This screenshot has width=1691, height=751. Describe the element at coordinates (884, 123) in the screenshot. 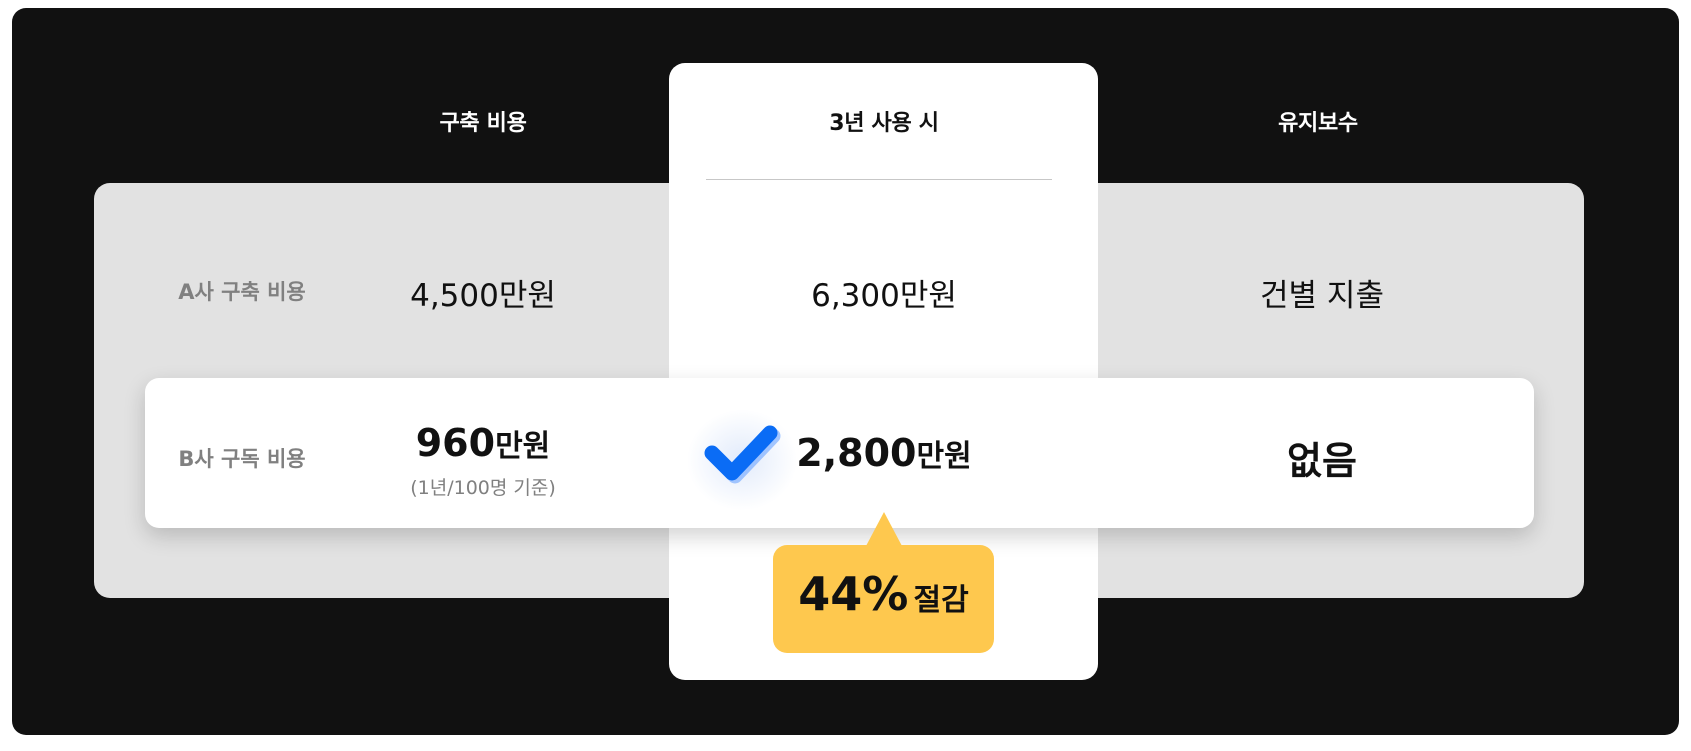

I see `column-header-three-year: 3년 사용 시` at that location.